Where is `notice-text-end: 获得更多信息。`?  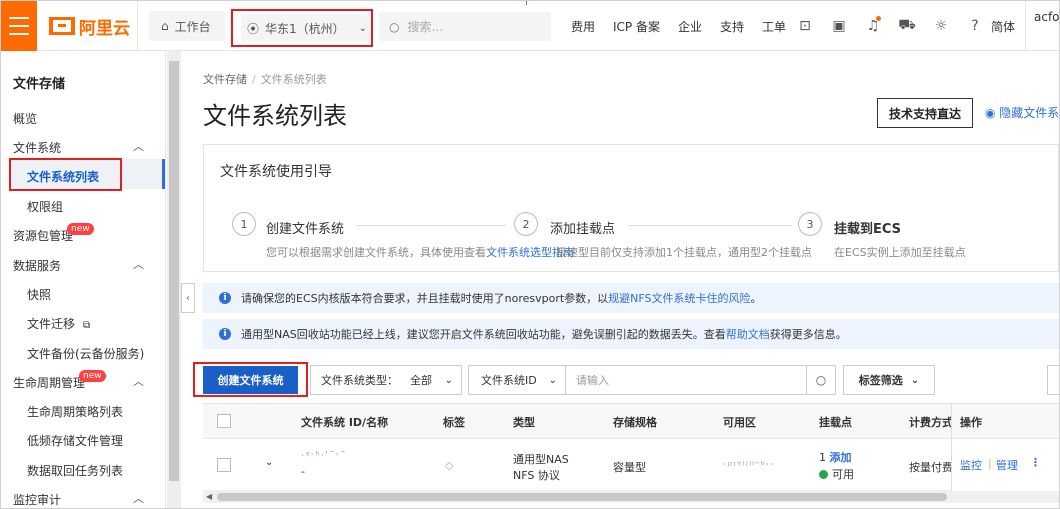
notice-text-end: 获得更多信息。 is located at coordinates (808, 334).